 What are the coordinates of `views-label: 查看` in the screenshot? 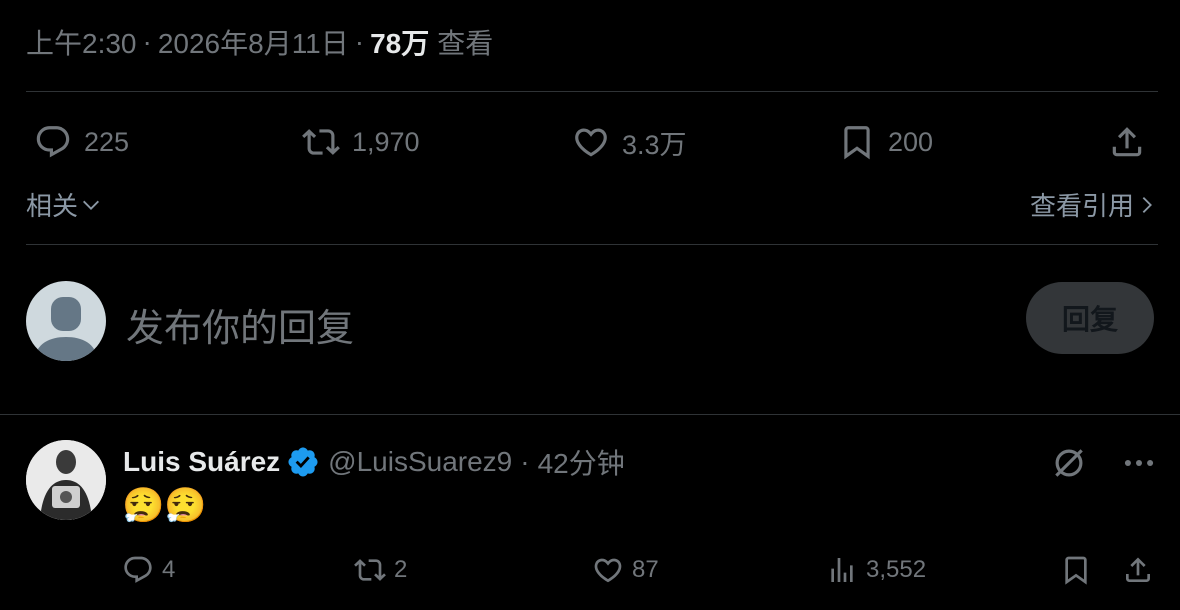 It's located at (465, 43).